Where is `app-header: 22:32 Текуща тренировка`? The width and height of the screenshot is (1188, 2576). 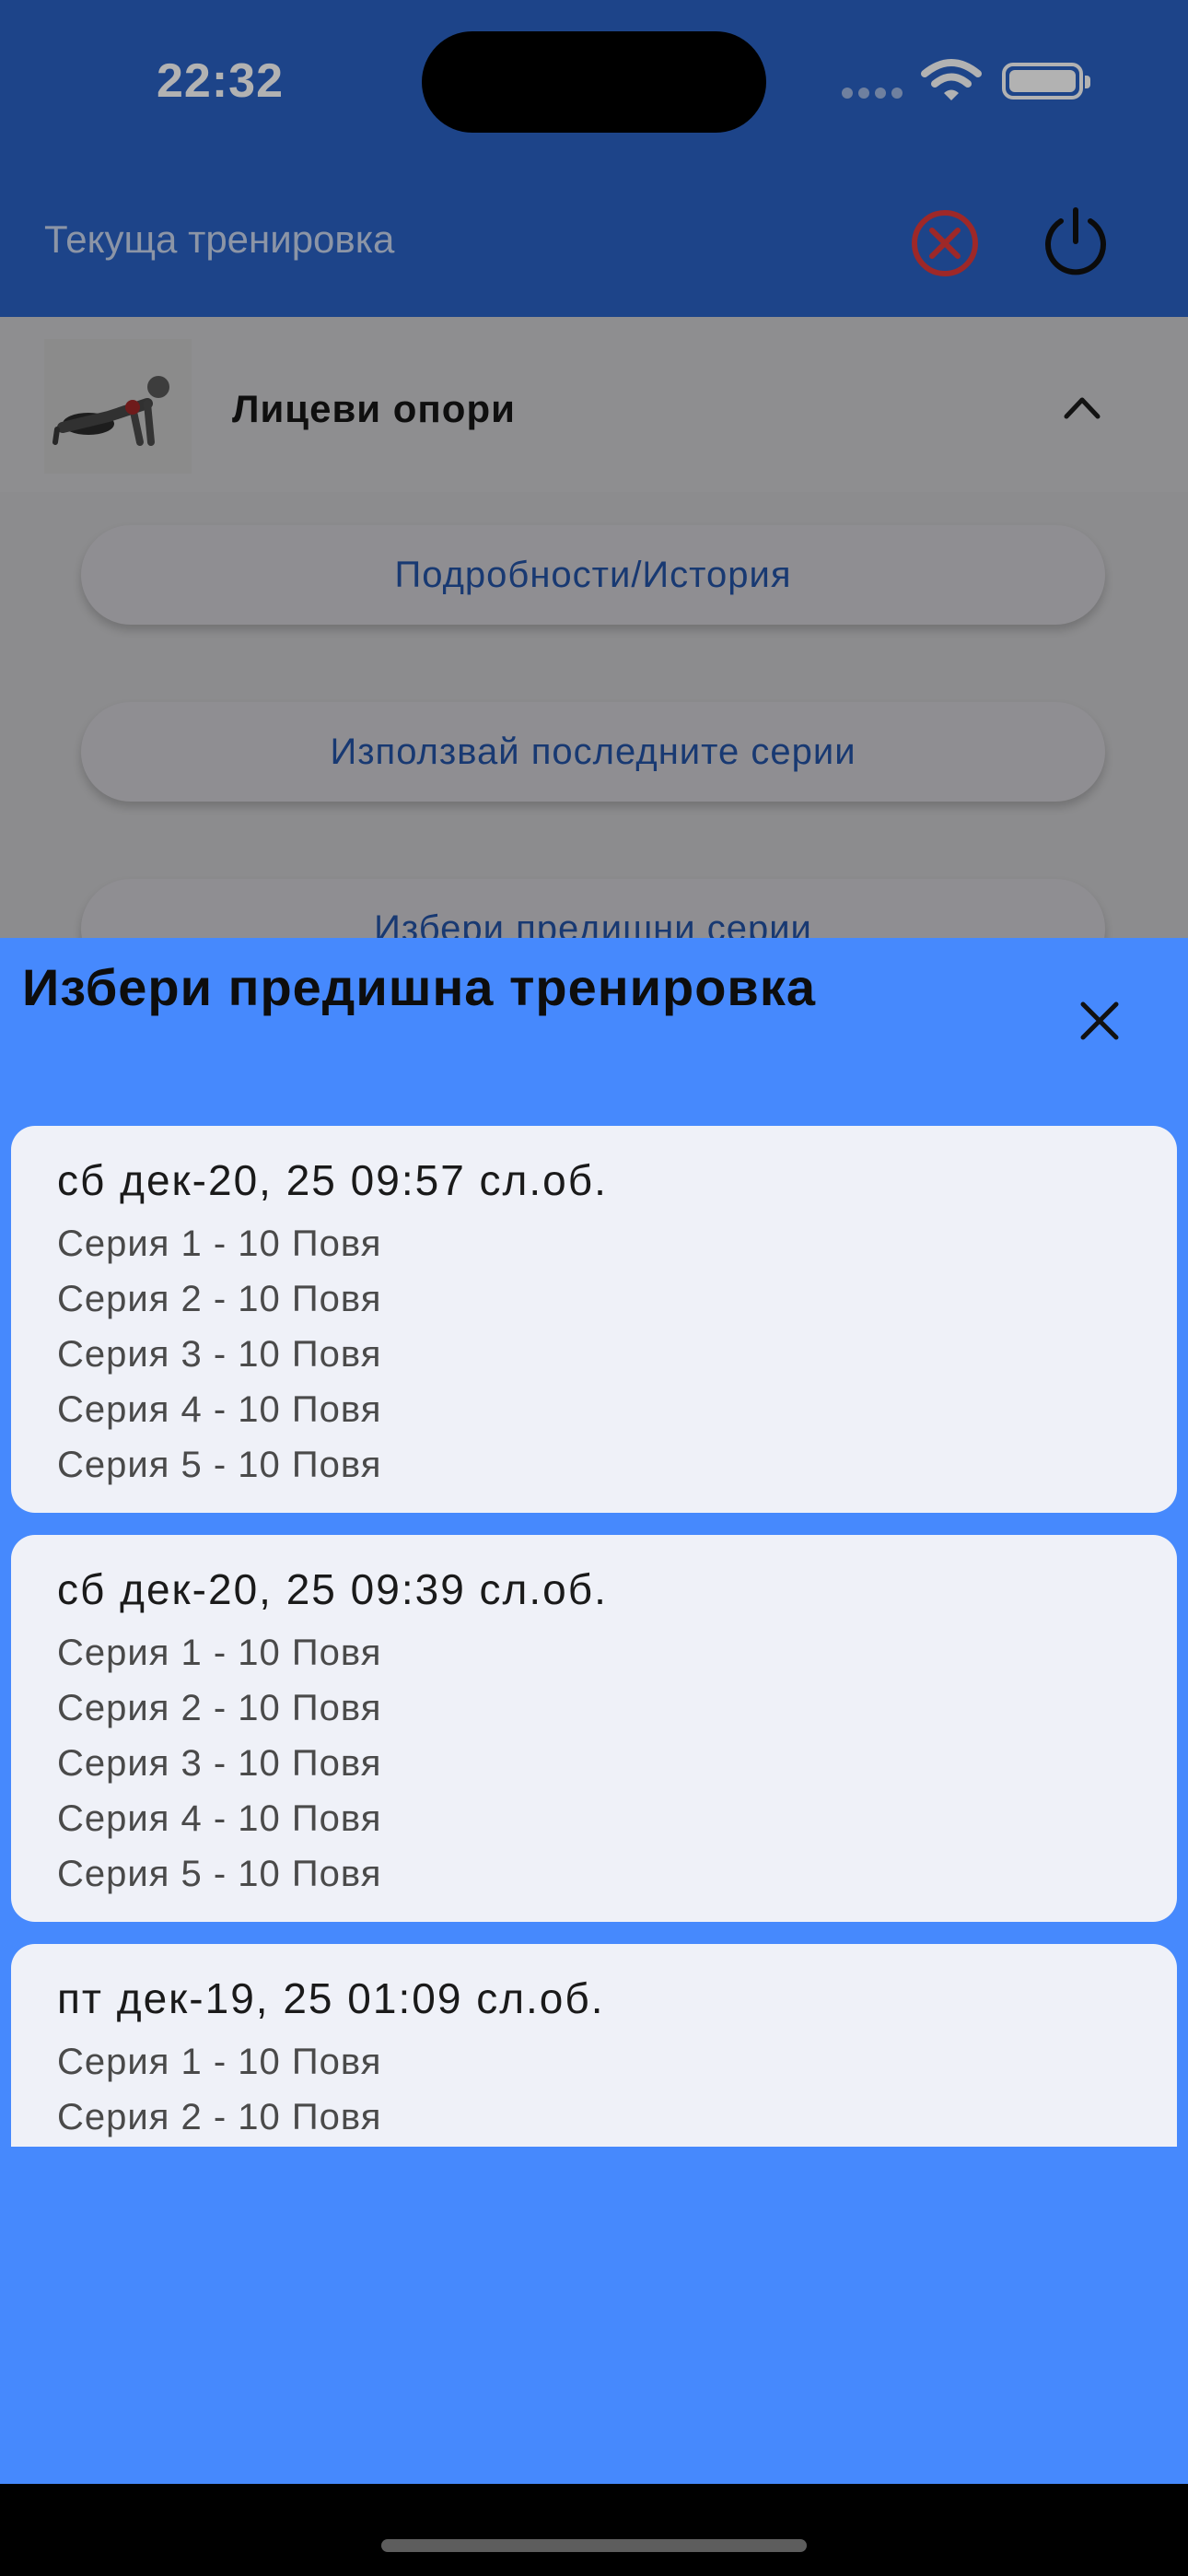 app-header: 22:32 Текуща тренировка is located at coordinates (594, 158).